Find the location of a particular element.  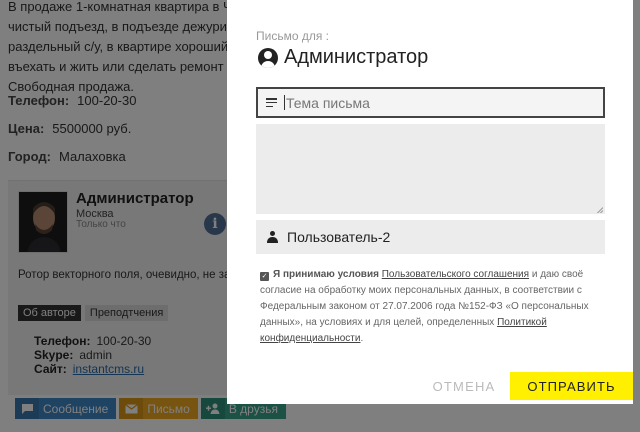

consent-accept: Я принимаю условия is located at coordinates (326, 274).